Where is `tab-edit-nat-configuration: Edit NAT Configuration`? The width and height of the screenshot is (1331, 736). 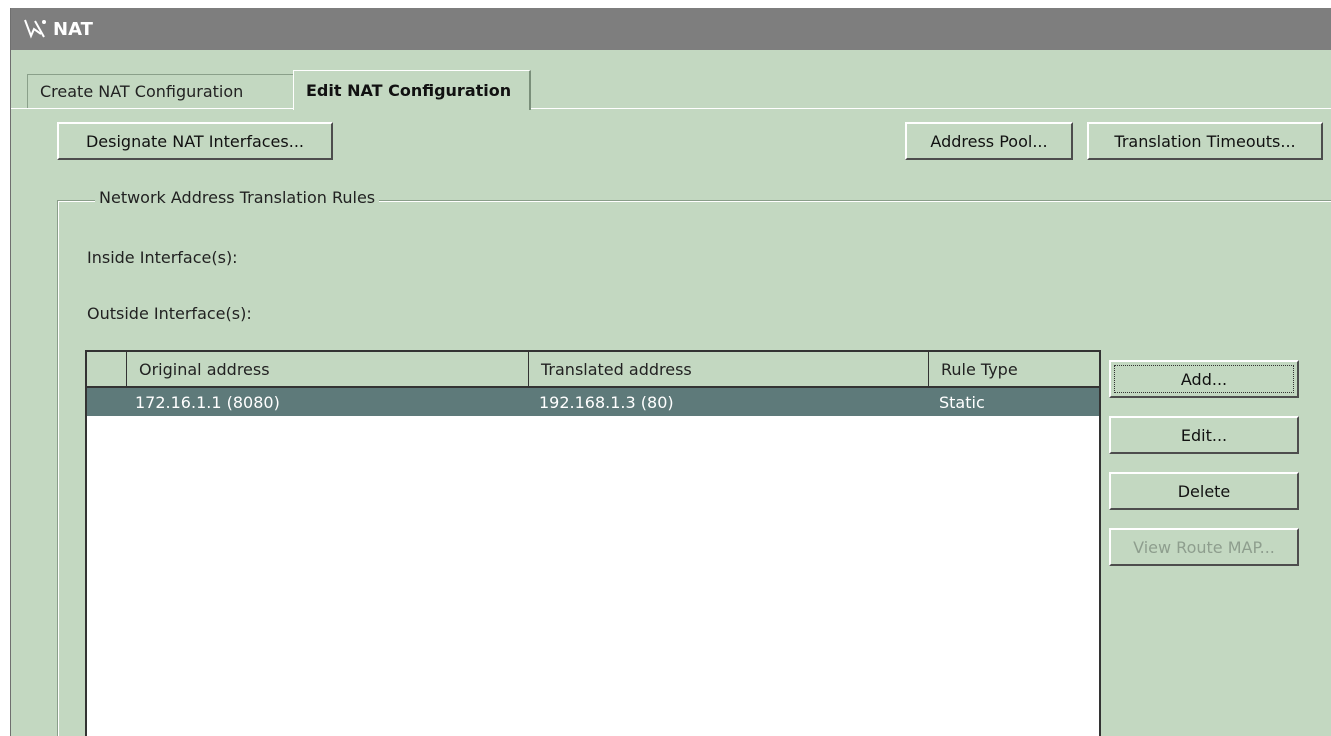 tab-edit-nat-configuration: Edit NAT Configuration is located at coordinates (412, 90).